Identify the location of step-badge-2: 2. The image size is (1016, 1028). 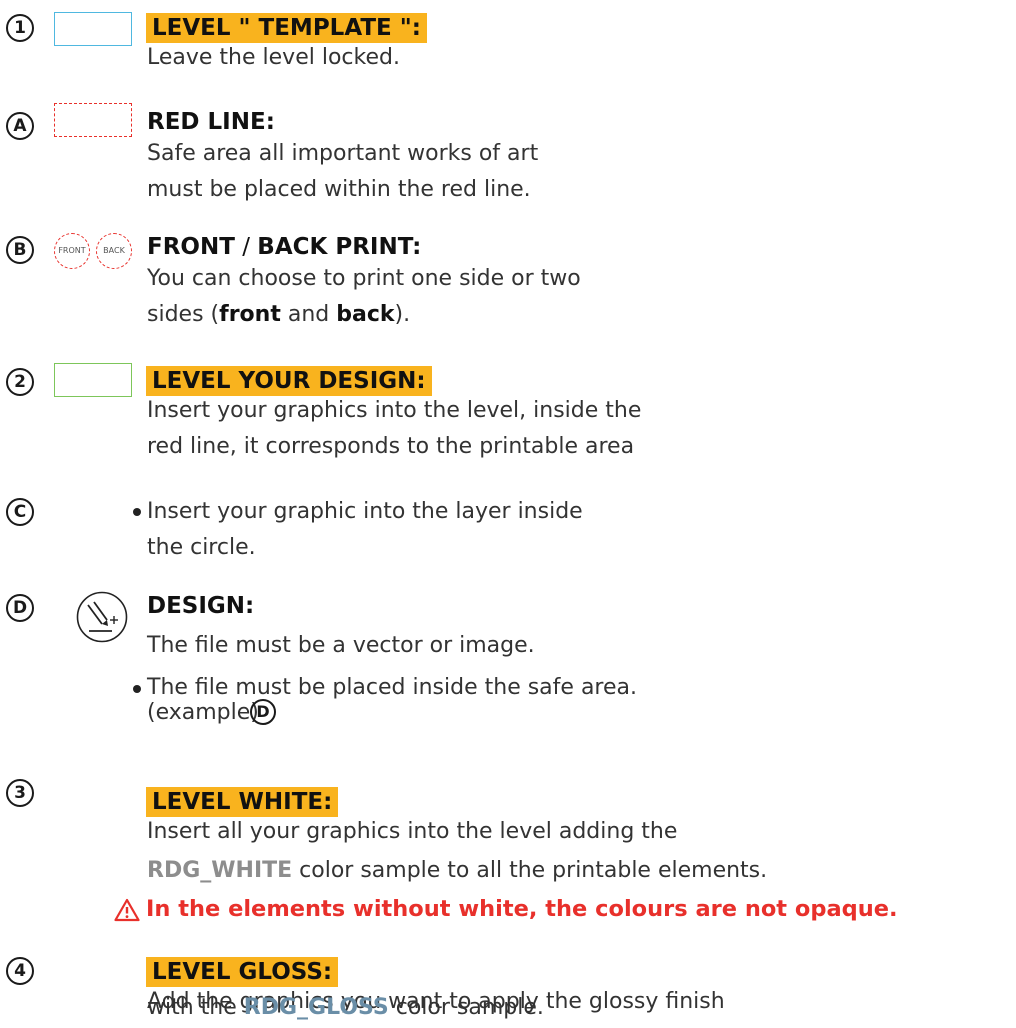
(20, 382).